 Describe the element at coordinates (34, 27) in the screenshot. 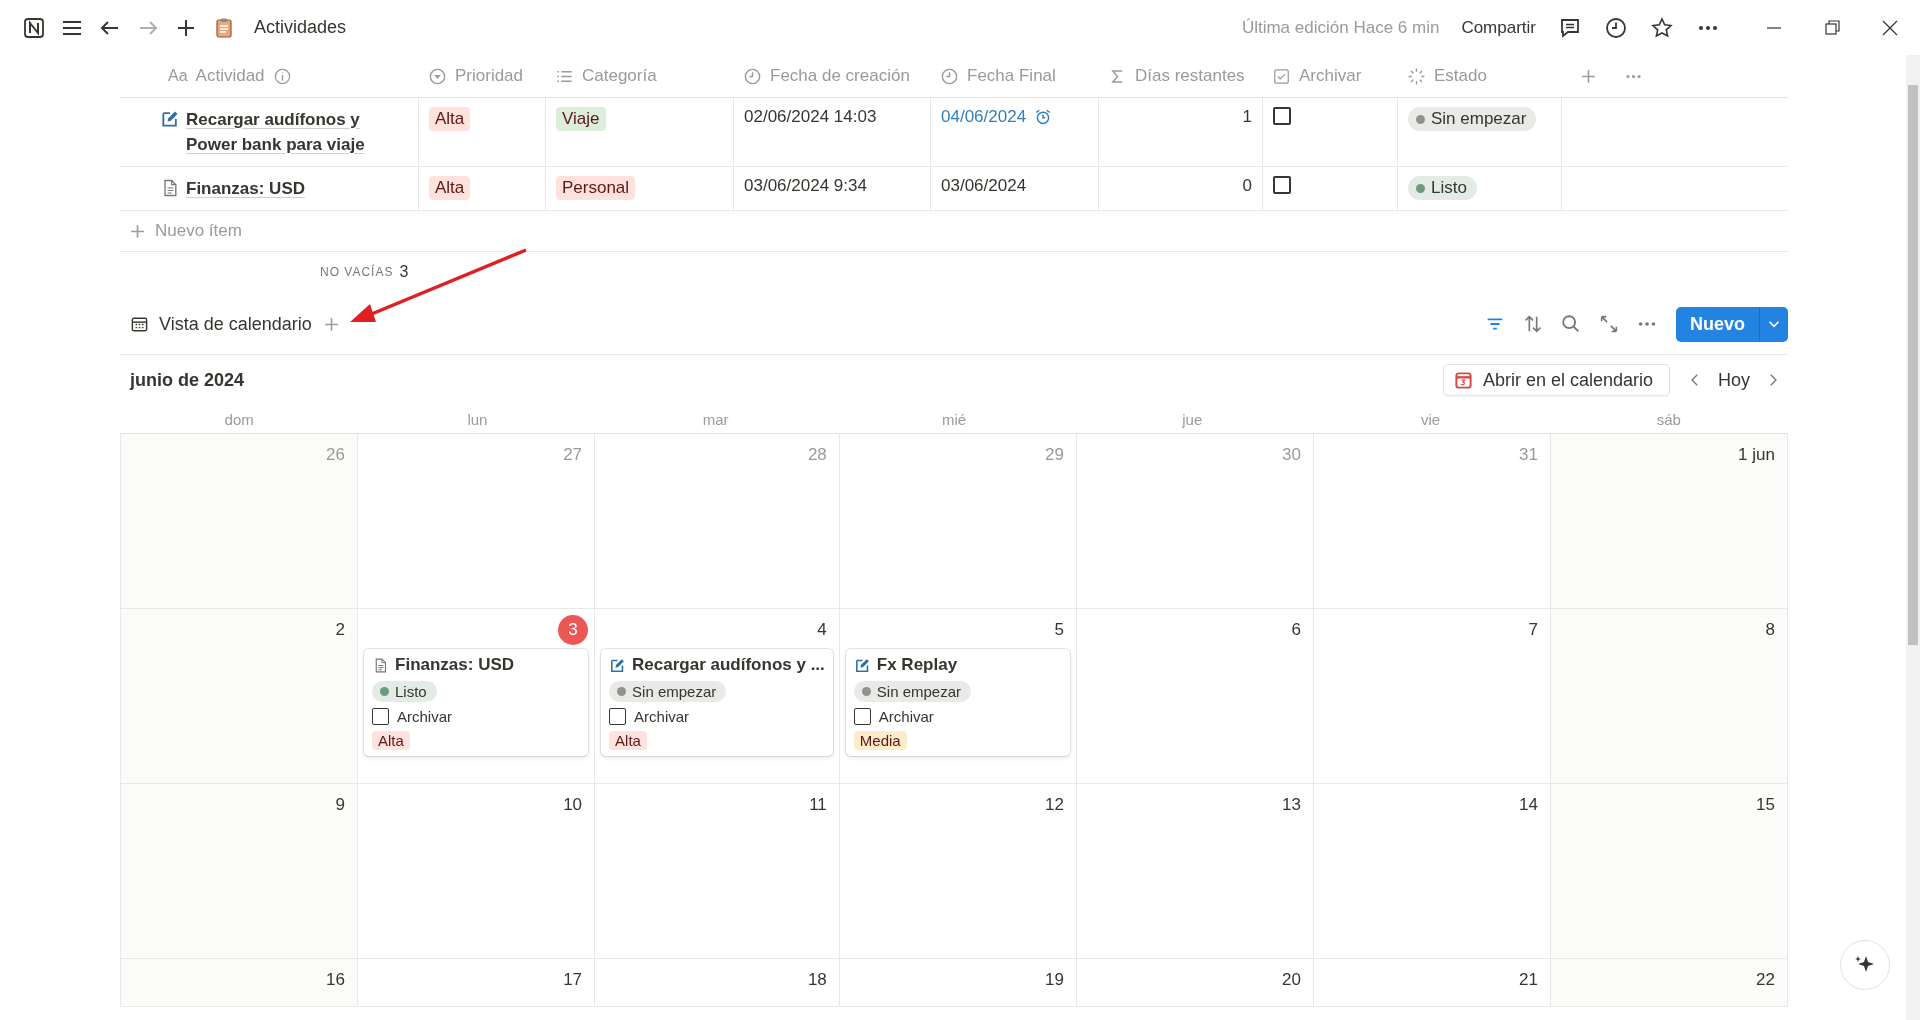

I see `app-logo-icon` at that location.